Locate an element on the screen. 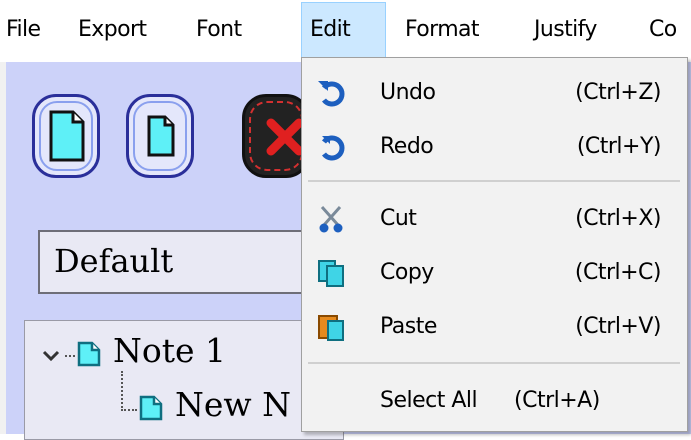 This screenshot has width=691, height=440. menu-item-copy: Copy (Ctrl+C) is located at coordinates (494, 273).